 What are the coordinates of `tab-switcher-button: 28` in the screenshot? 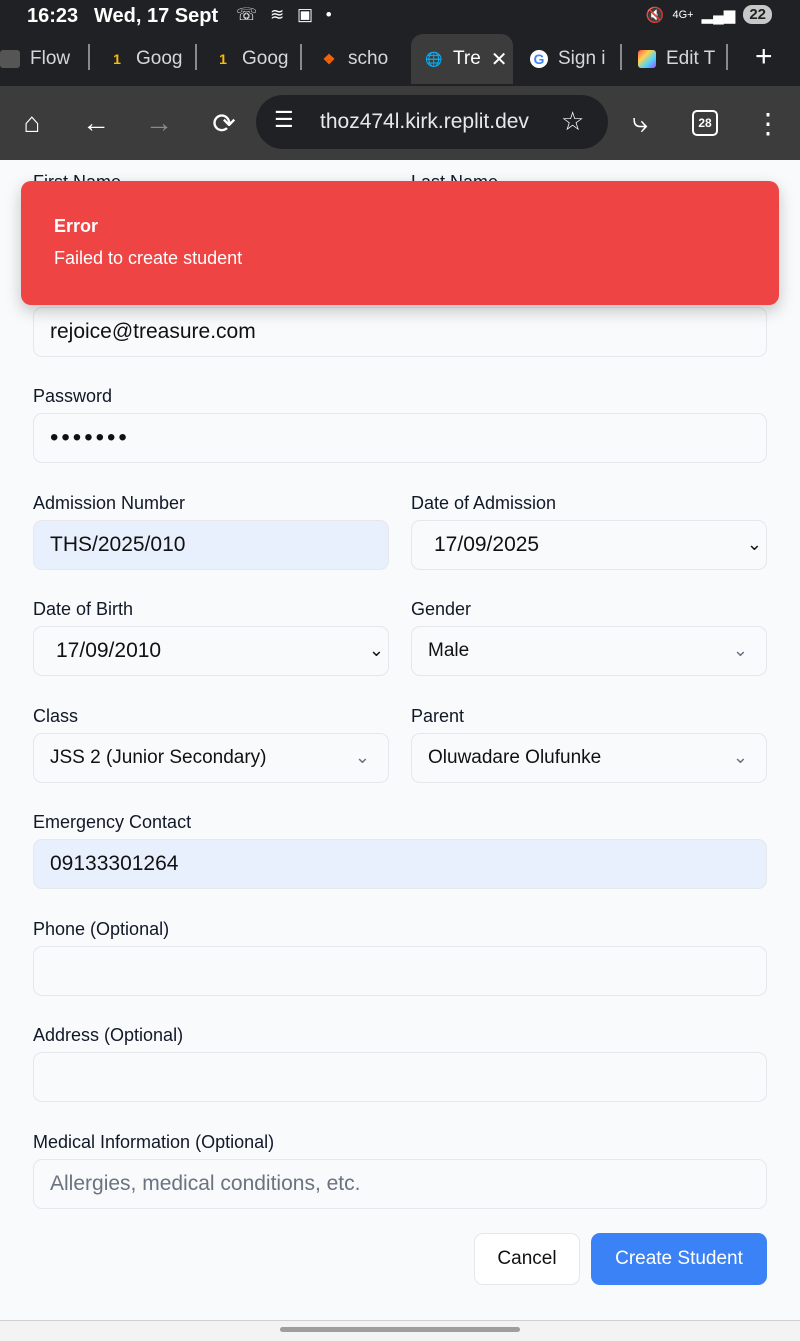 It's located at (705, 123).